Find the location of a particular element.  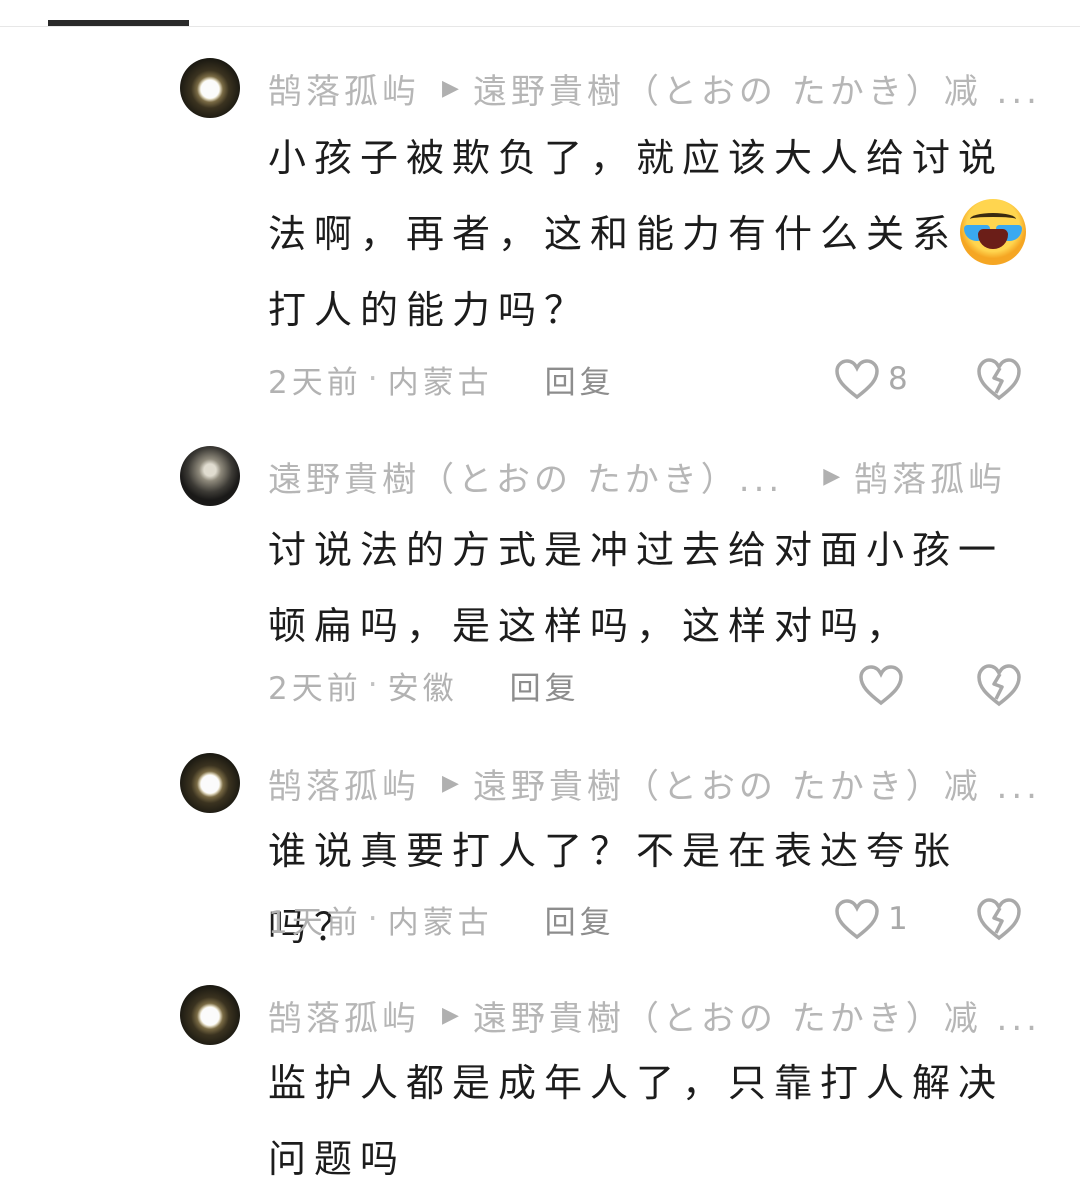

reply-to-name: 鹄落孤屿 is located at coordinates (930, 476).